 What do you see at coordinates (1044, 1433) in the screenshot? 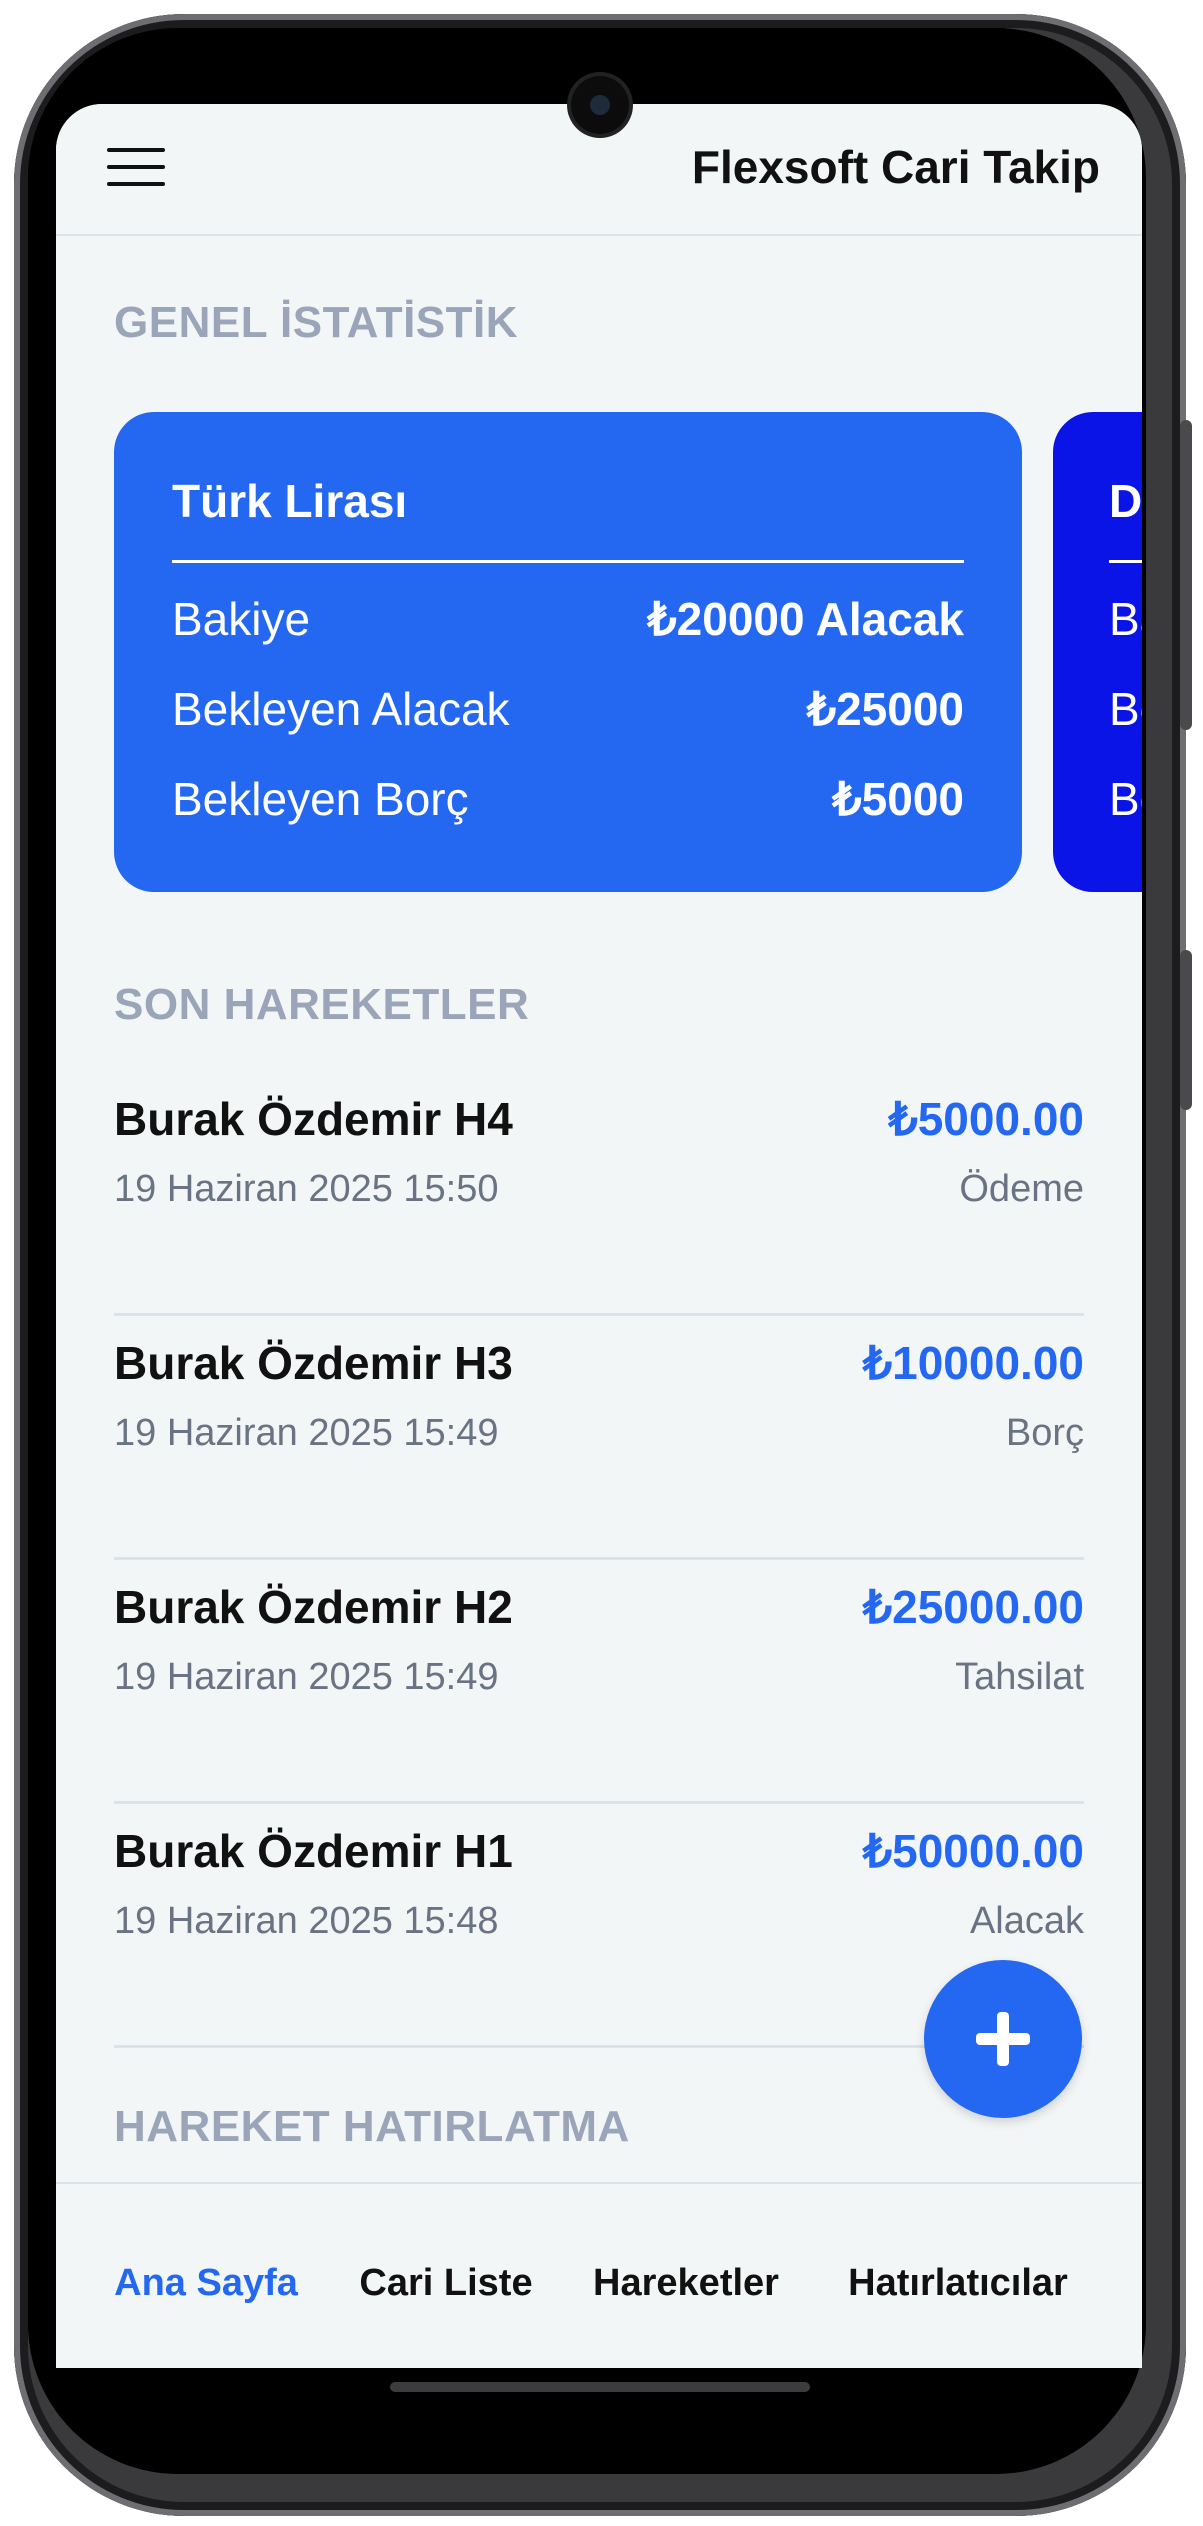
I see `transaction-type: Borç` at bounding box center [1044, 1433].